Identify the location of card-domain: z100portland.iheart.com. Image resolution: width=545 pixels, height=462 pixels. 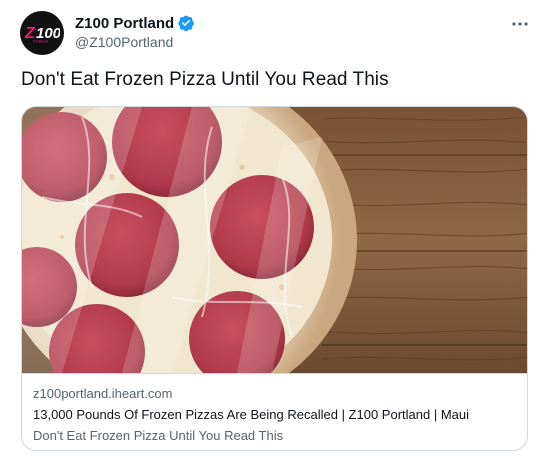
(103, 393).